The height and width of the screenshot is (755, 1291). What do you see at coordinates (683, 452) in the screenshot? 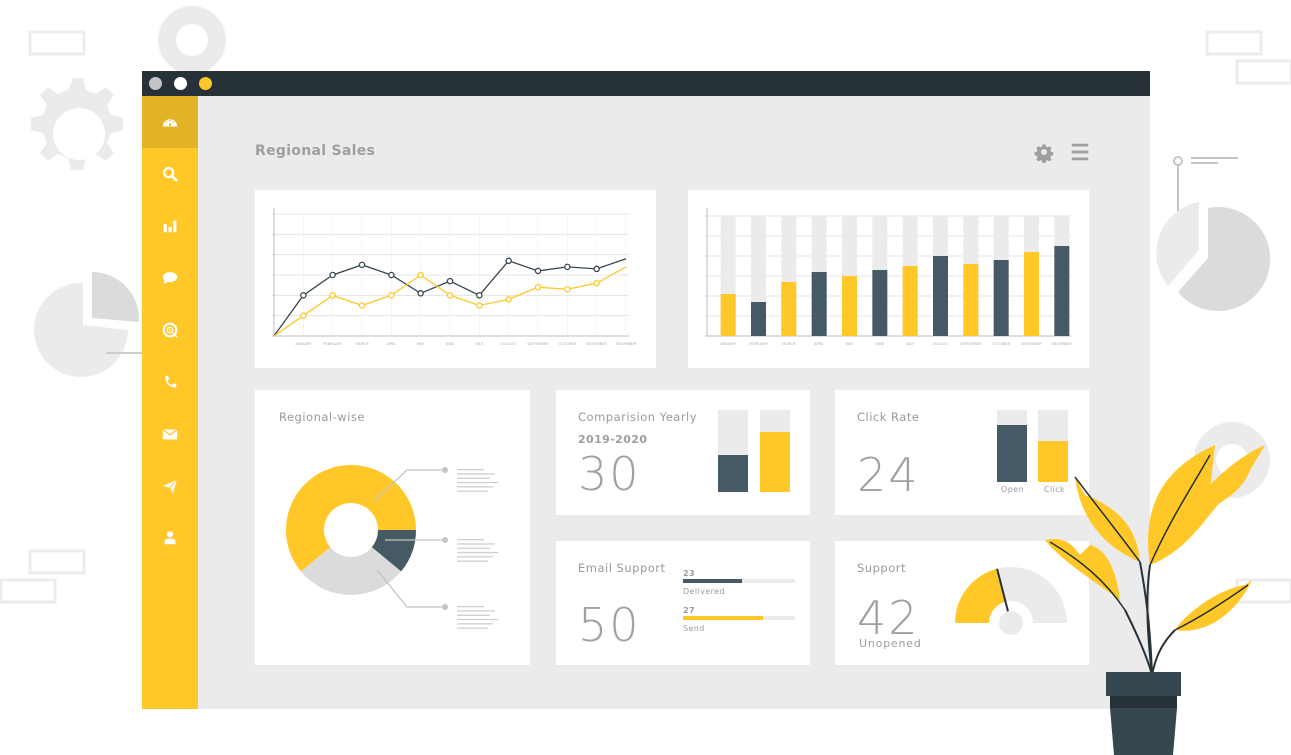
I see `comparison-yearly-card: Comparision Yearly 2019-2020 30` at bounding box center [683, 452].